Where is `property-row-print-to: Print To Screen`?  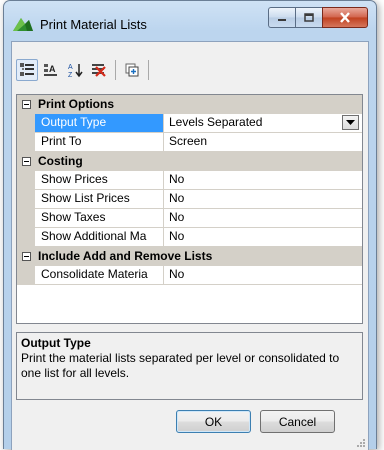 property-row-print-to: Print To Screen is located at coordinates (189, 142).